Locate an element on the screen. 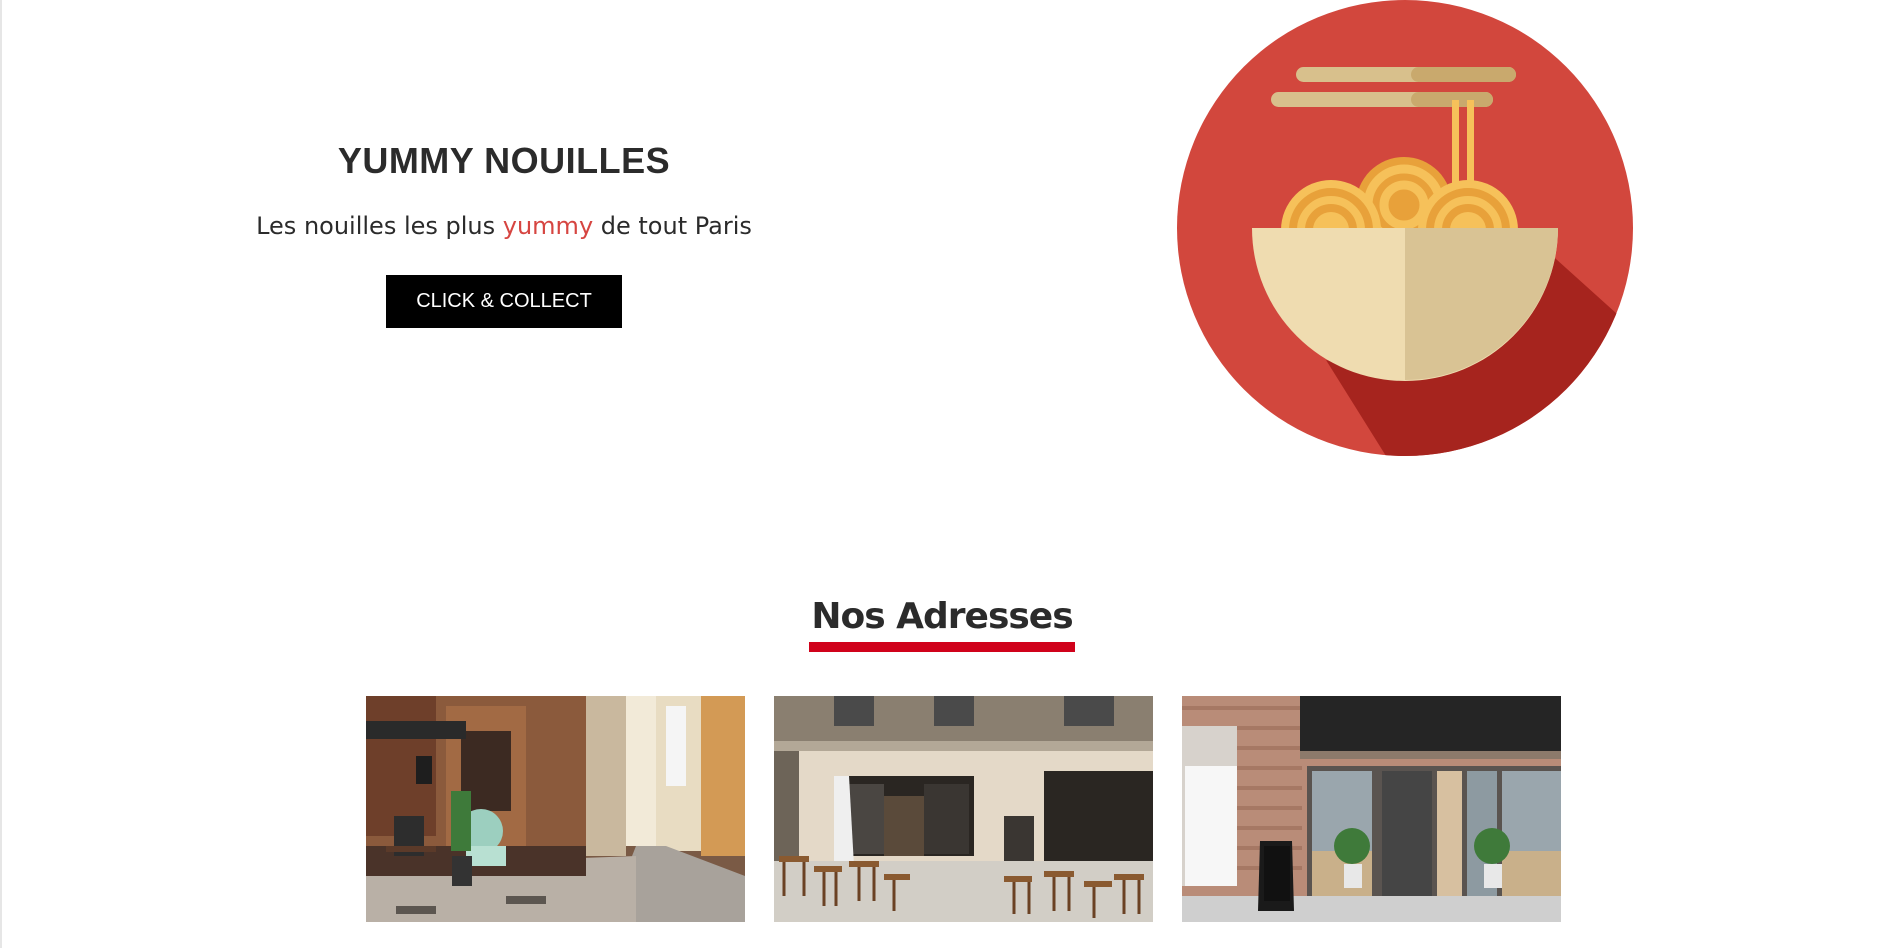 This screenshot has width=1884, height=948. street-cafe-photo-icon is located at coordinates (555, 809).